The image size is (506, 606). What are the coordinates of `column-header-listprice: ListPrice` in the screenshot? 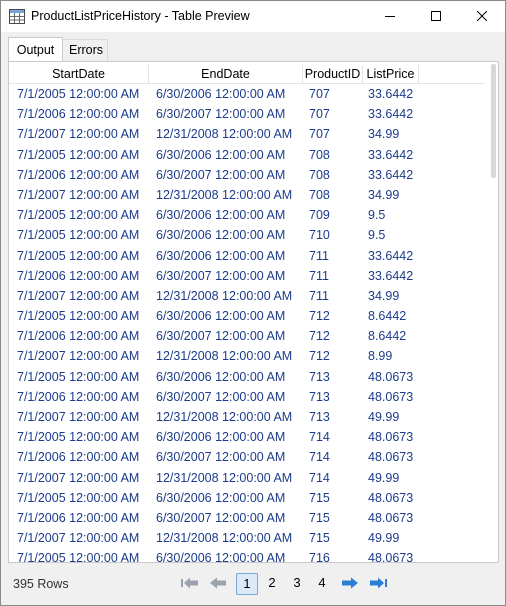 It's located at (391, 74).